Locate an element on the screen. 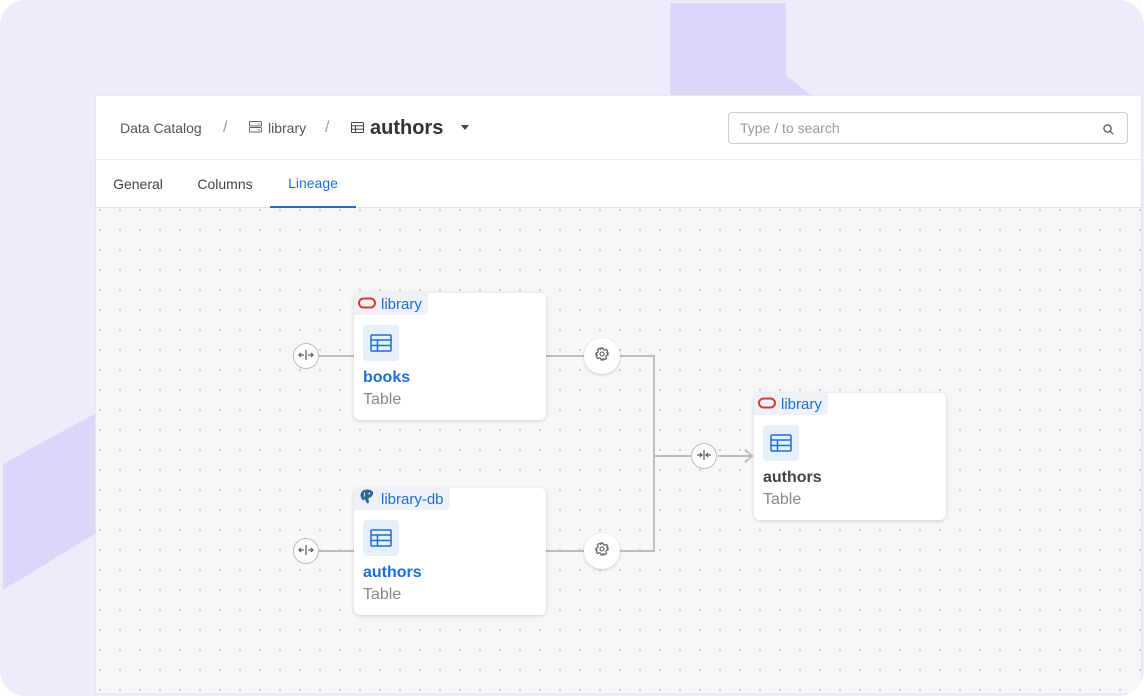 The image size is (1144, 696). node-name: books is located at coordinates (386, 378).